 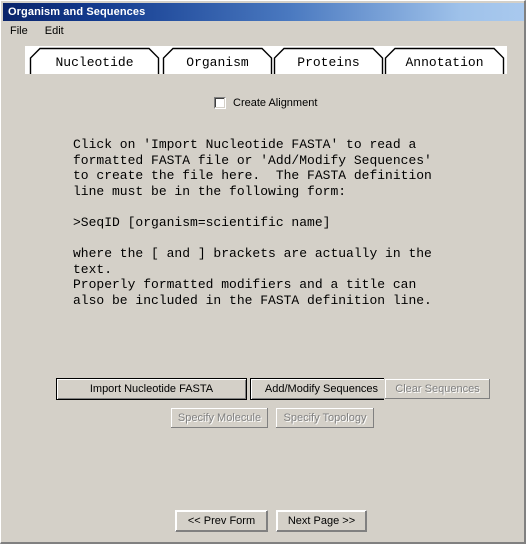 What do you see at coordinates (23, 31) in the screenshot?
I see `menu-item-file: File` at bounding box center [23, 31].